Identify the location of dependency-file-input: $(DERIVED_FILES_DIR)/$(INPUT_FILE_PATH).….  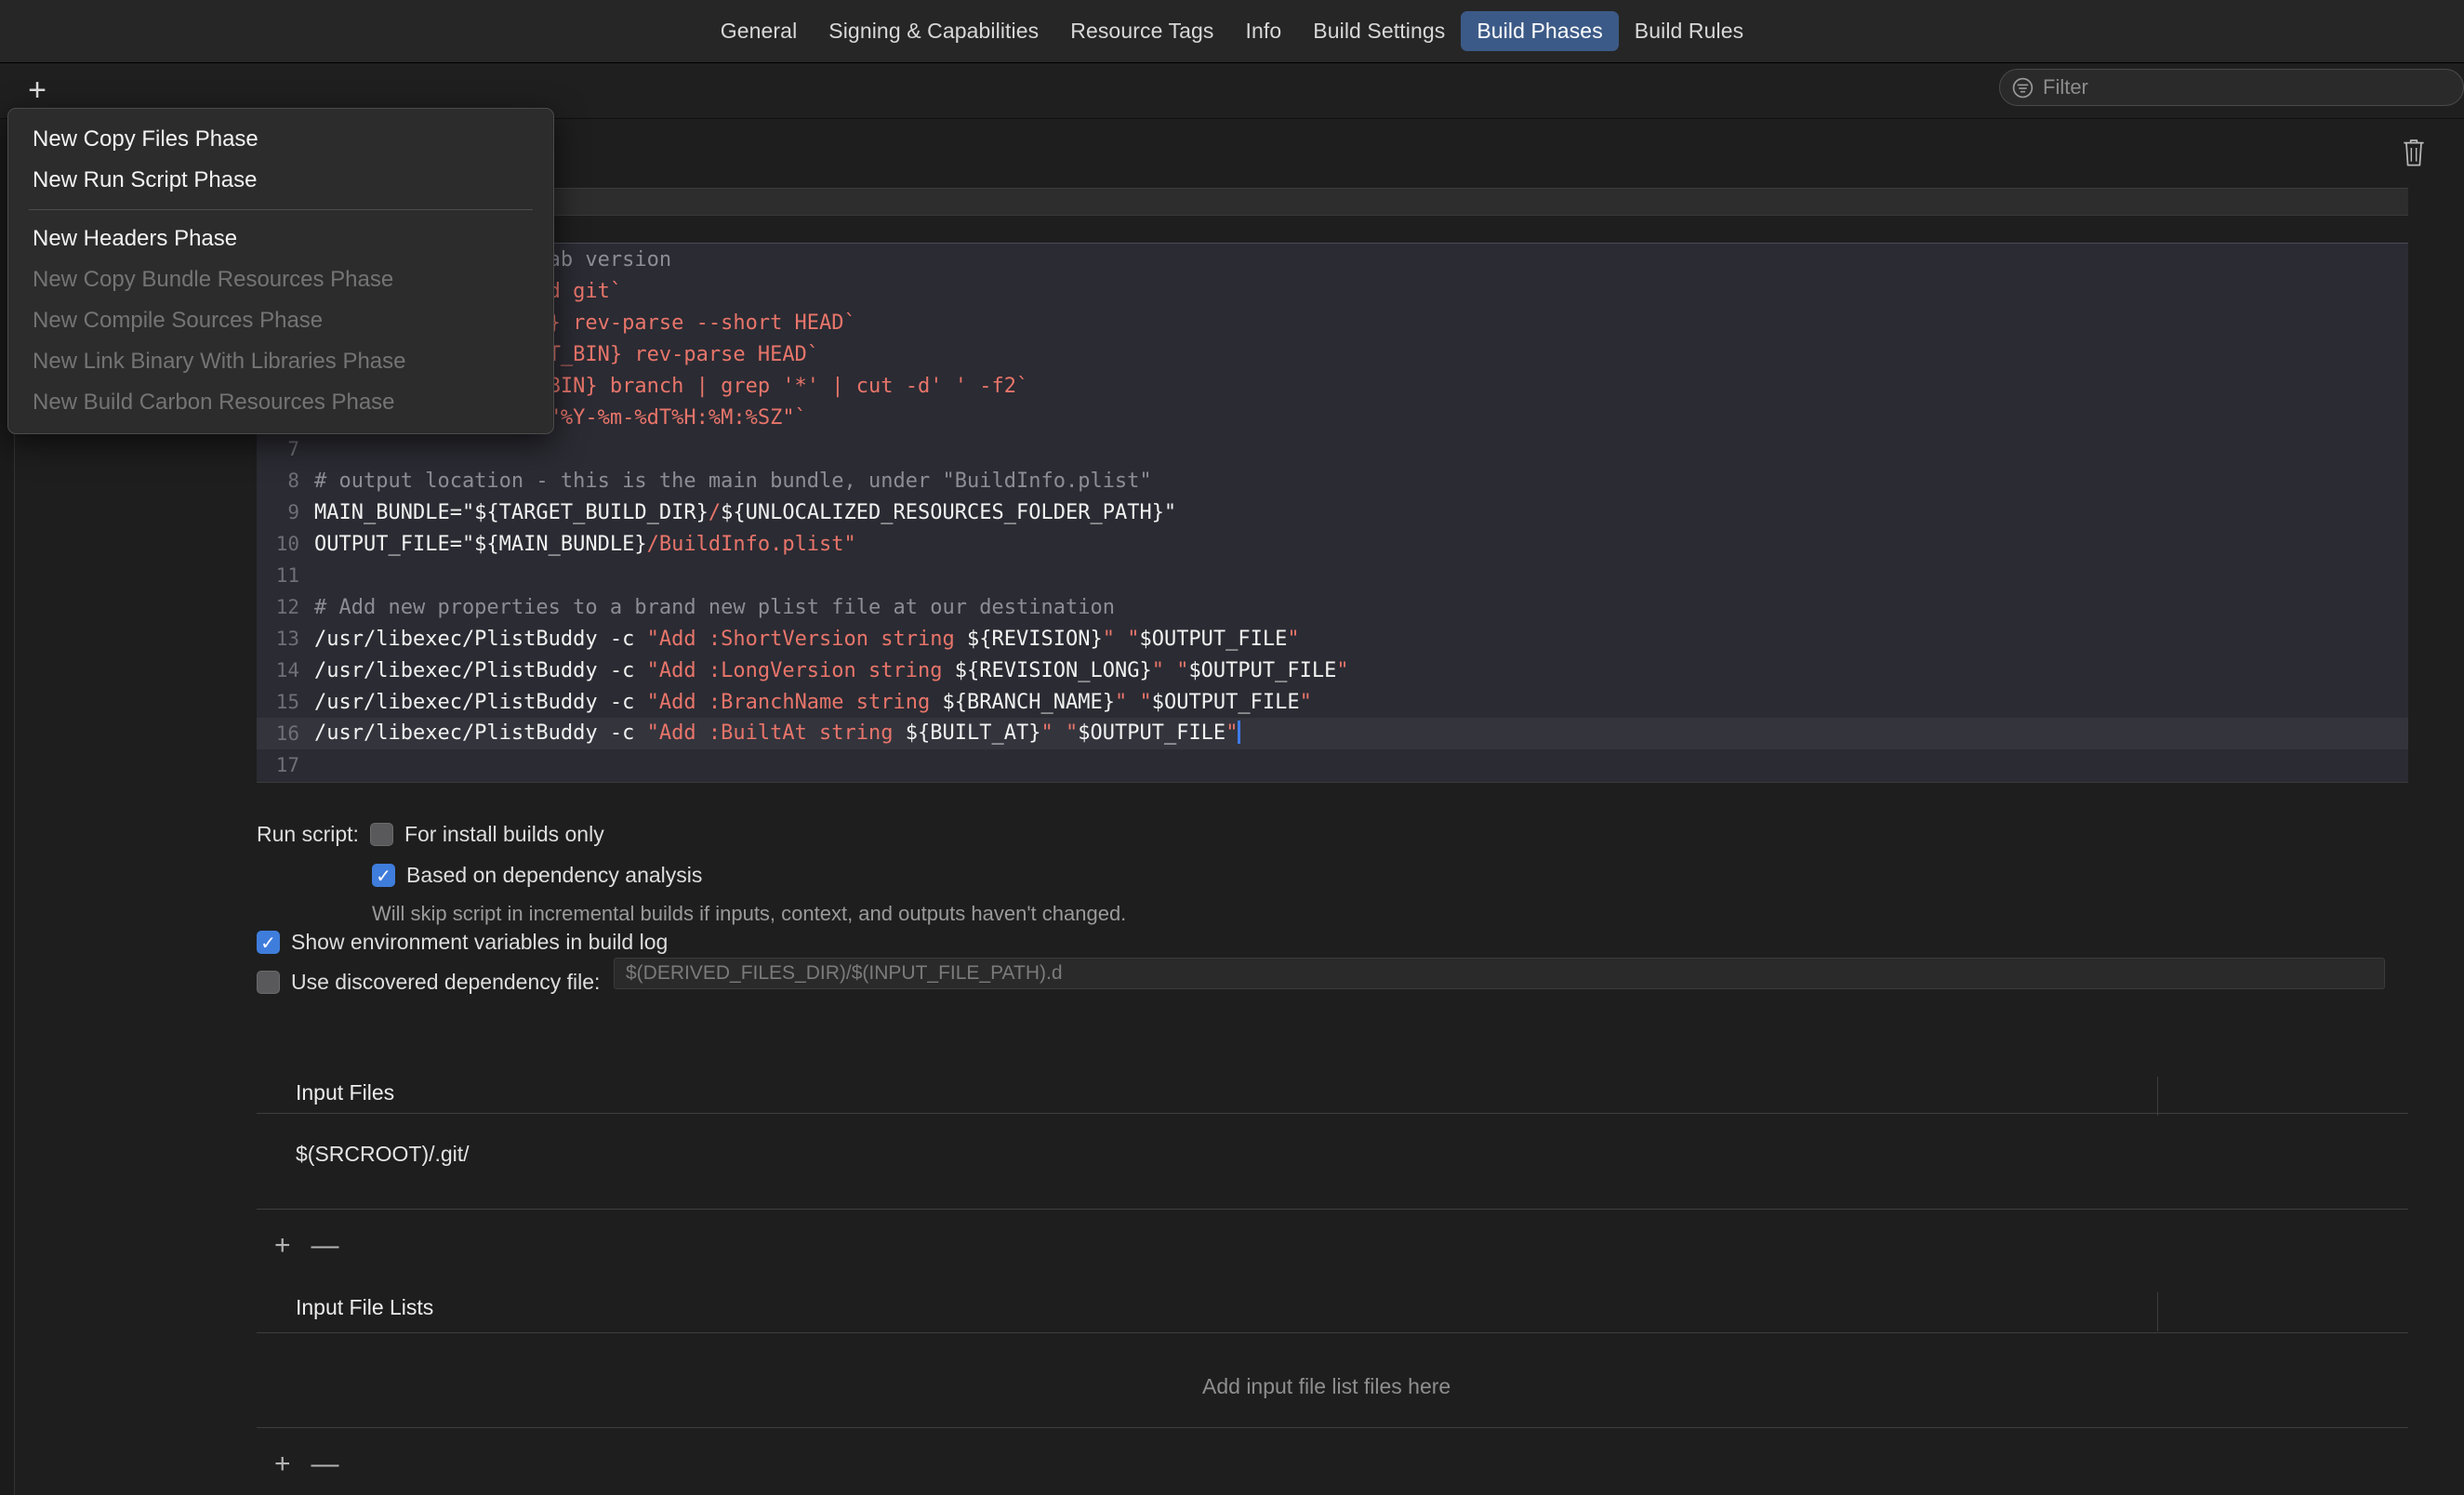
(1499, 973).